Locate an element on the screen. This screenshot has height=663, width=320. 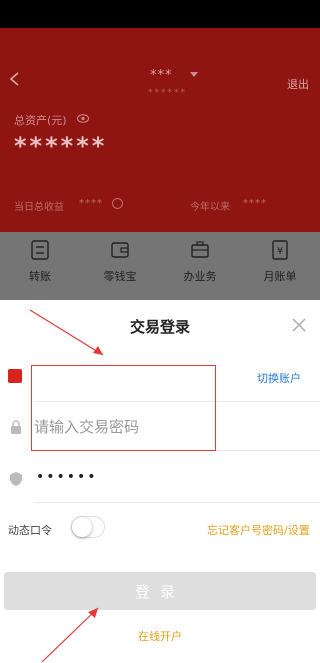
verify-code-input: •••••• is located at coordinates (67, 477).